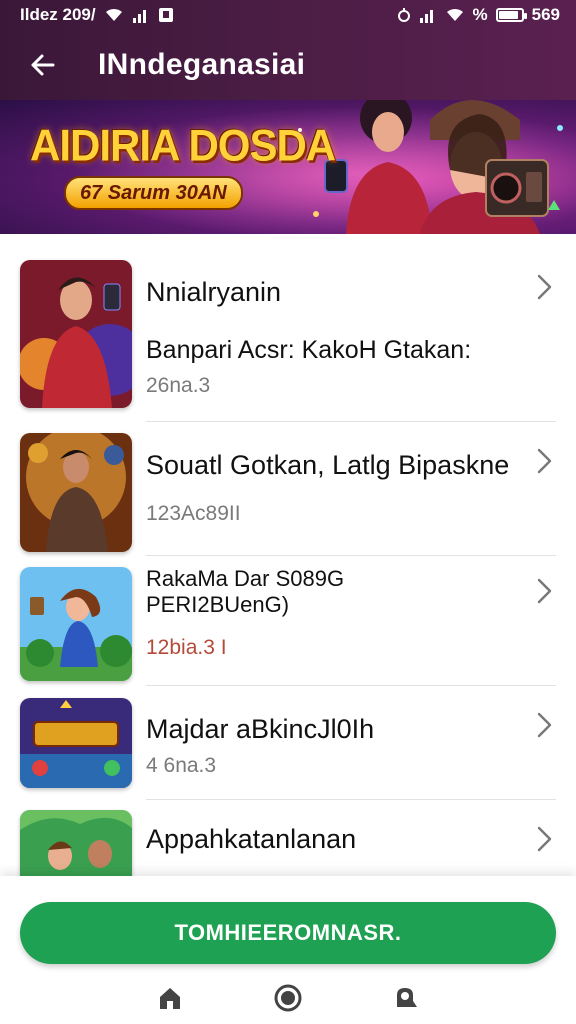 The image size is (576, 1024). What do you see at coordinates (251, 839) in the screenshot?
I see `item-title: Appahkatanlanan` at bounding box center [251, 839].